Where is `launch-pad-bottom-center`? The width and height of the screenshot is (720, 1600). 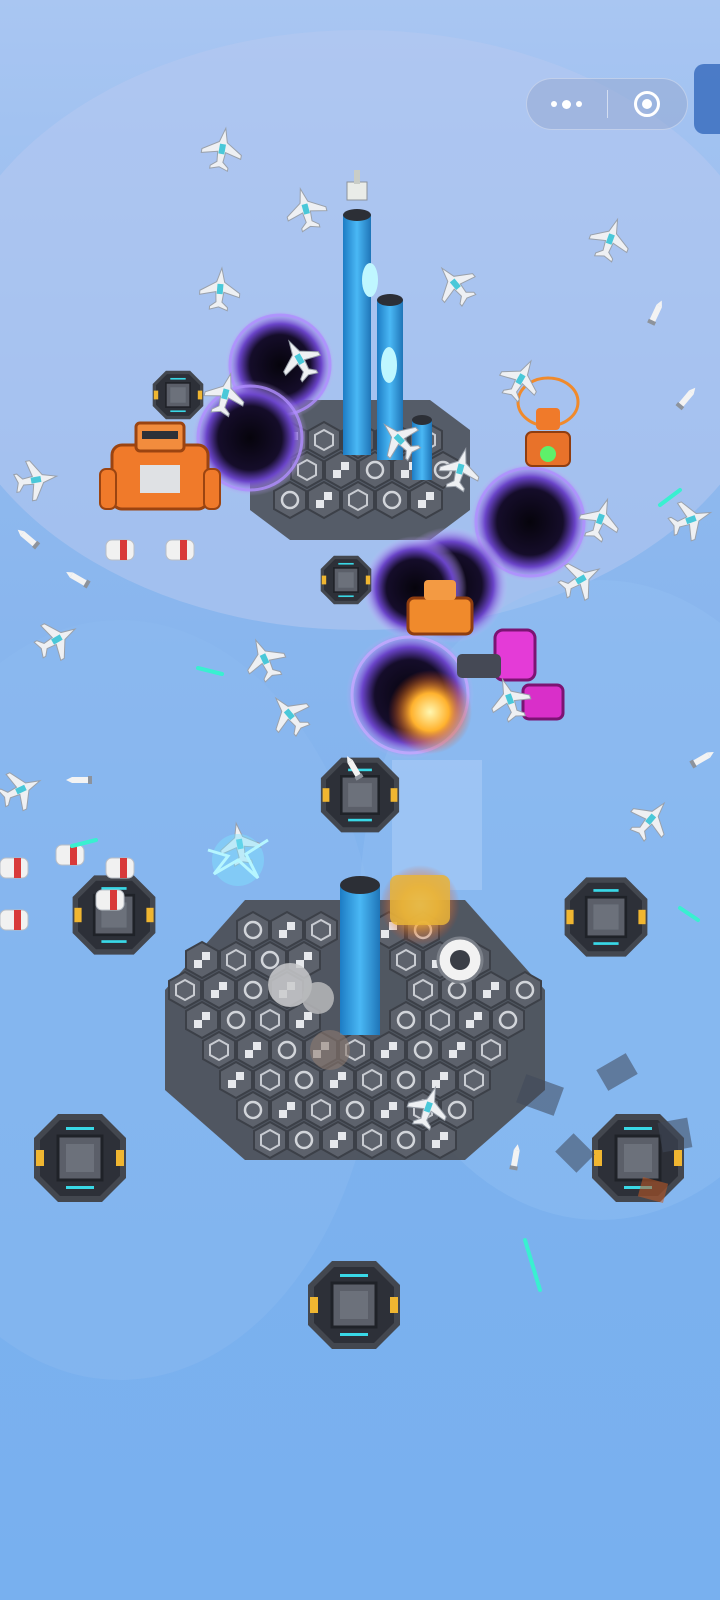 launch-pad-bottom-center is located at coordinates (354, 1305).